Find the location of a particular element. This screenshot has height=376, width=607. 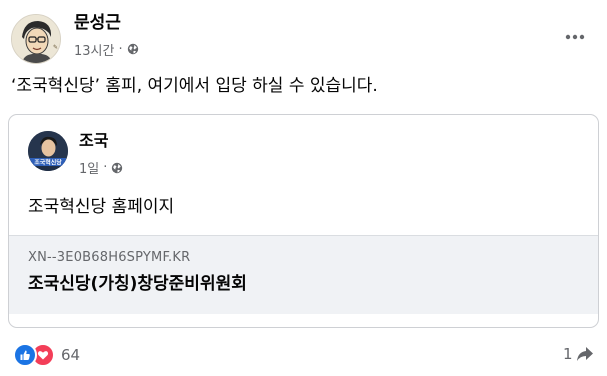

more-options-button is located at coordinates (575, 37).